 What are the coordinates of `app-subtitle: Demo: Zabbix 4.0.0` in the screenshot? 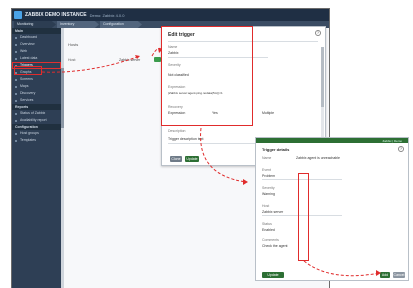 It's located at (107, 15).